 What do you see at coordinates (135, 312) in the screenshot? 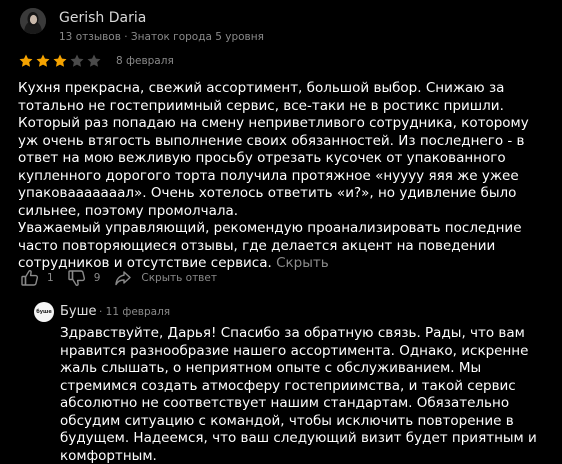
I see `answer-date: · 11 февраля` at bounding box center [135, 312].